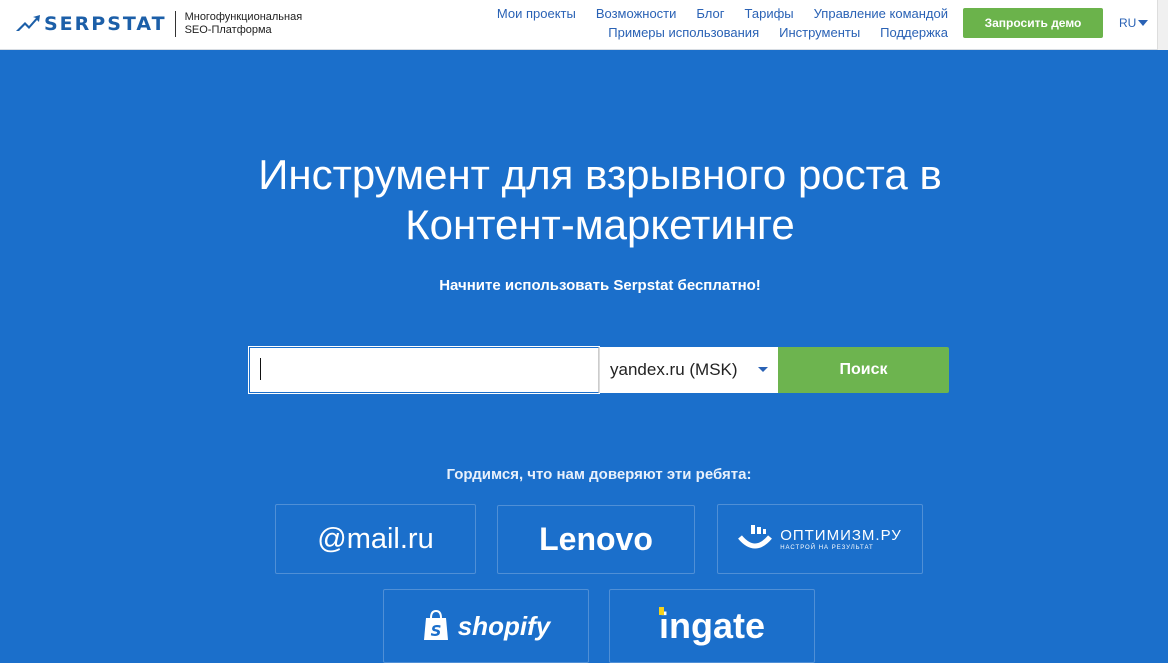 This screenshot has height=663, width=1168. What do you see at coordinates (819, 32) in the screenshot?
I see `nav-tools: Инструменты` at bounding box center [819, 32].